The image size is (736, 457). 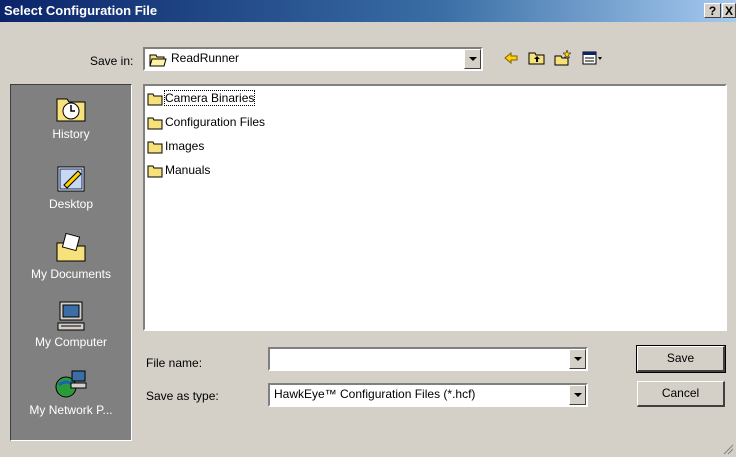 I want to click on save-as-type-dropdown: HawkEye™ Configuration Files (*.hcf), so click(x=428, y=395).